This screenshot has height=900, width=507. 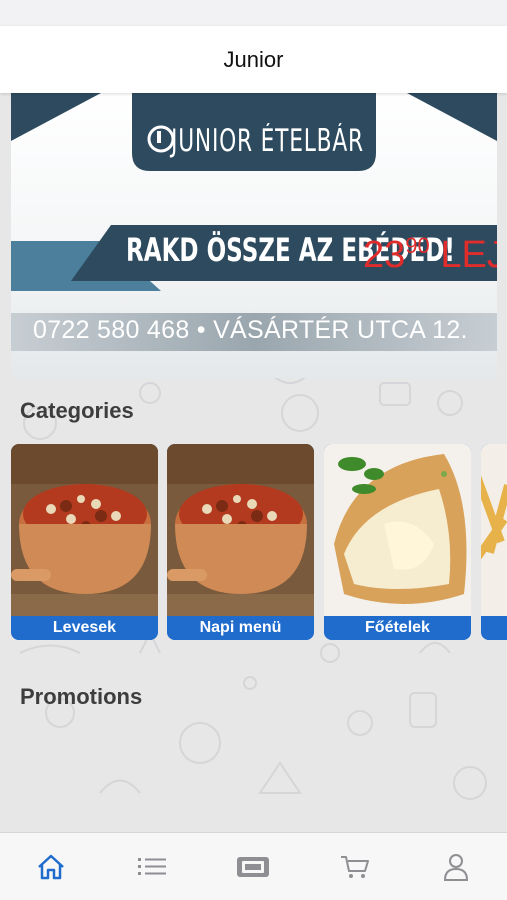 I want to click on banner-price: 2390 LEJ, so click(x=430, y=254).